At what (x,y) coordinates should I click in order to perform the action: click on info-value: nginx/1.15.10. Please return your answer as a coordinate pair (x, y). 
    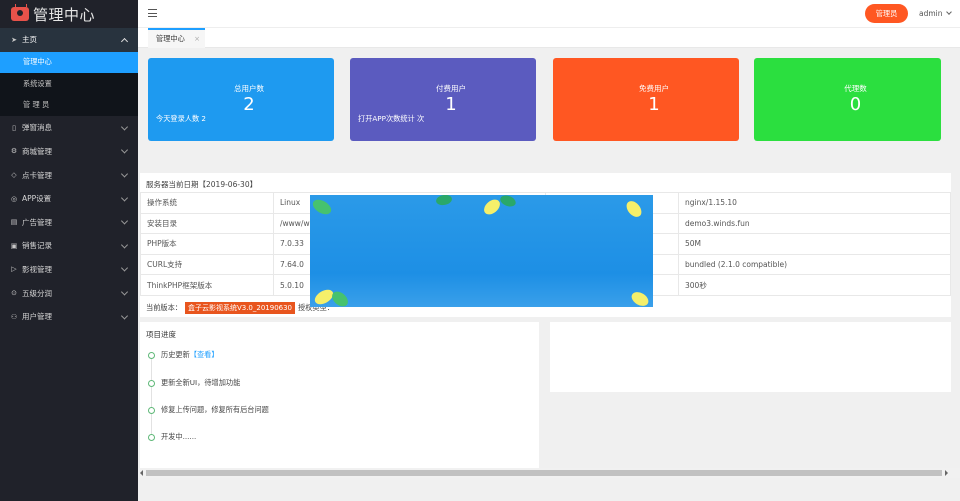
    Looking at the image, I should click on (814, 203).